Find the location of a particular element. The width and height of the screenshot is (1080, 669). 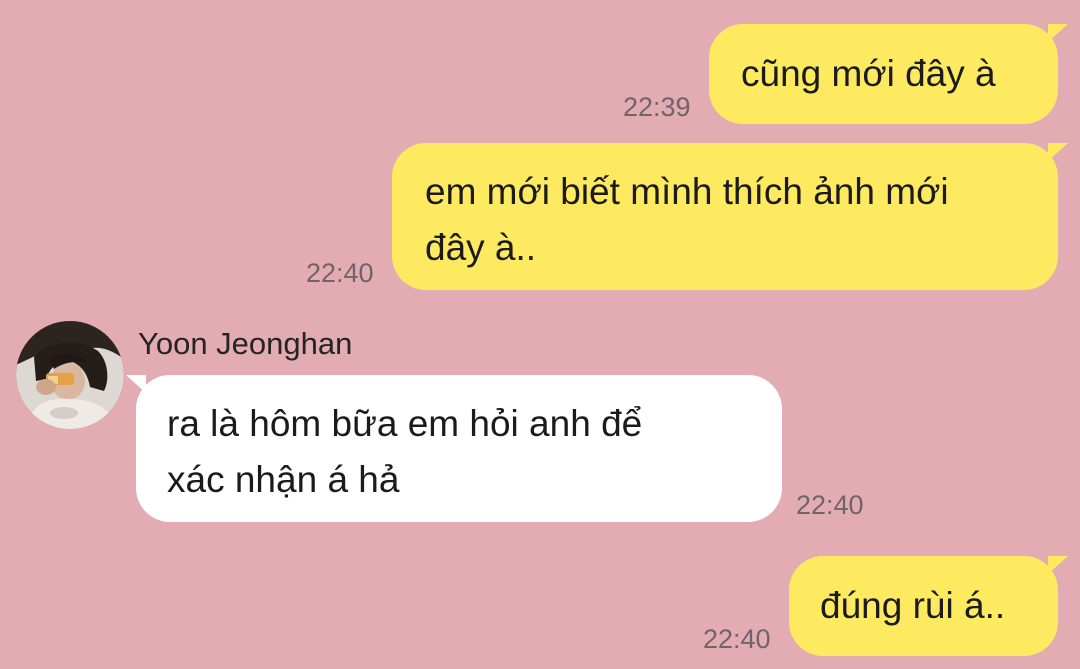

profile-photo-icon is located at coordinates (70, 375).